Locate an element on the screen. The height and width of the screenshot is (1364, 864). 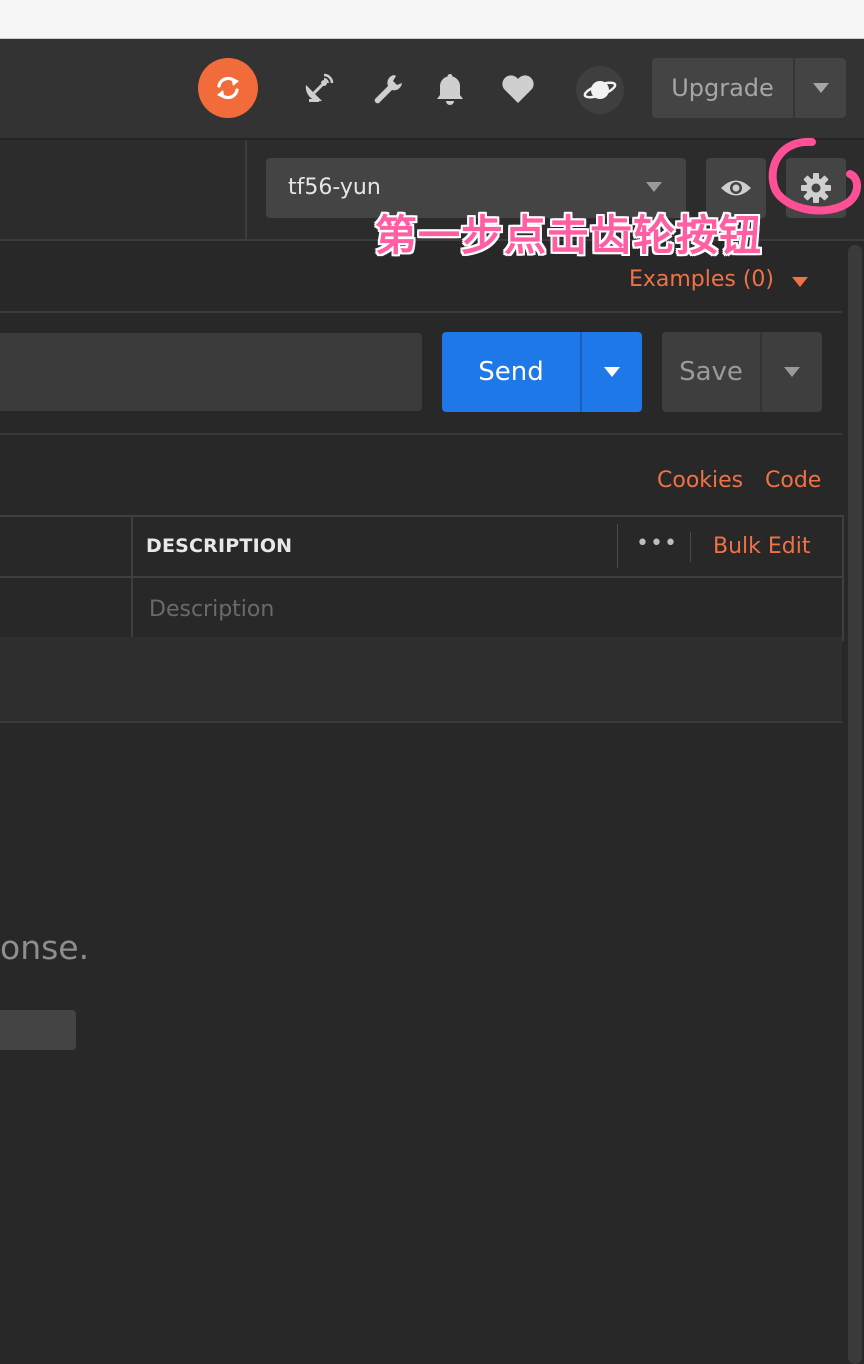
send-button: Send is located at coordinates (542, 372).